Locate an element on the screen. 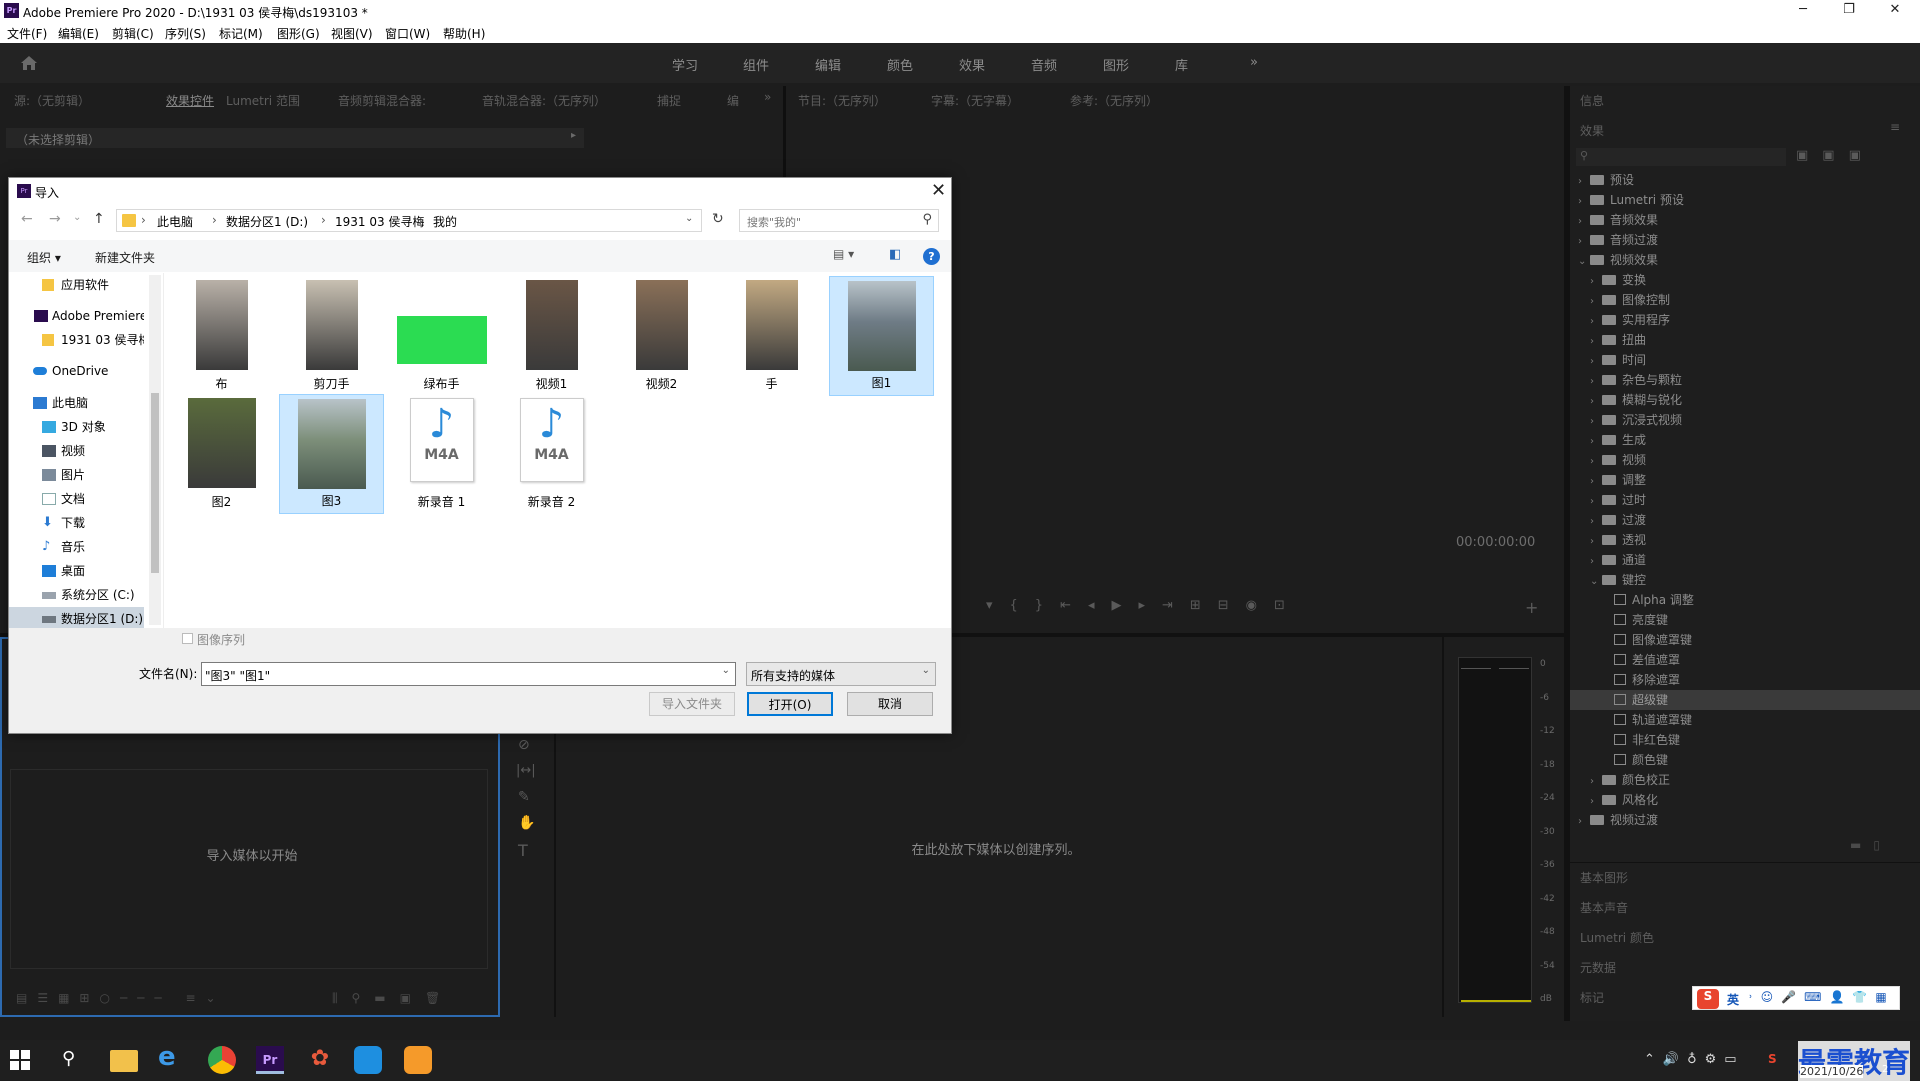  tab-capture: 捕捉 is located at coordinates (669, 100).